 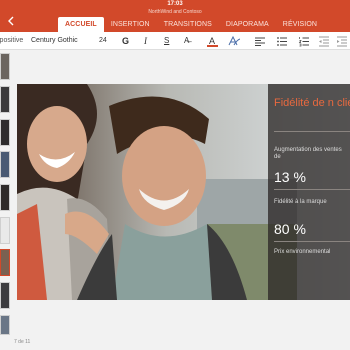 I want to click on decrease-indent-icon, so click(x=324, y=41).